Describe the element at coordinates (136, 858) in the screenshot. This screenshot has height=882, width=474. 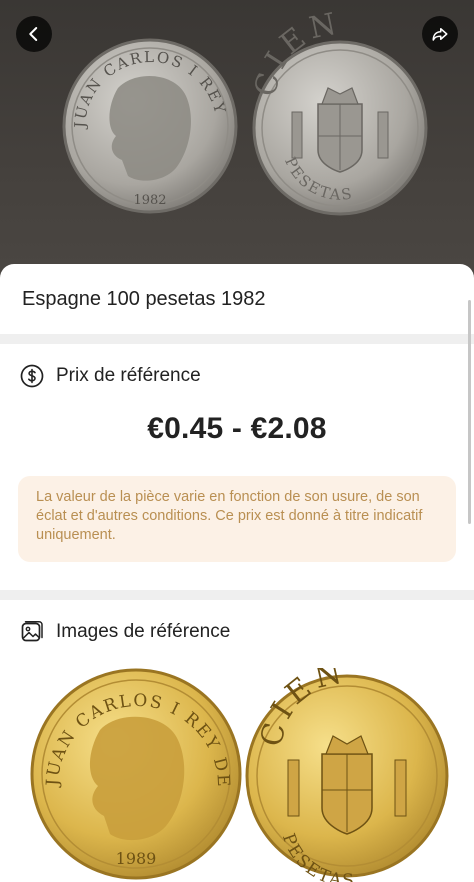
I see `reference-obverse-year: 1989` at that location.